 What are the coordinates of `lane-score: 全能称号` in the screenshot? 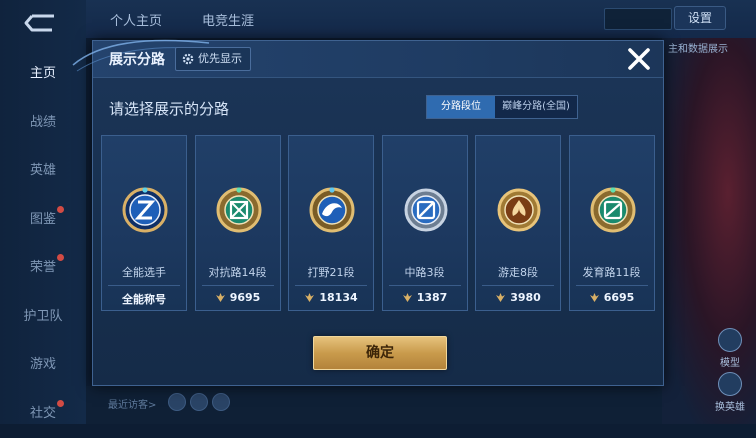 It's located at (144, 299).